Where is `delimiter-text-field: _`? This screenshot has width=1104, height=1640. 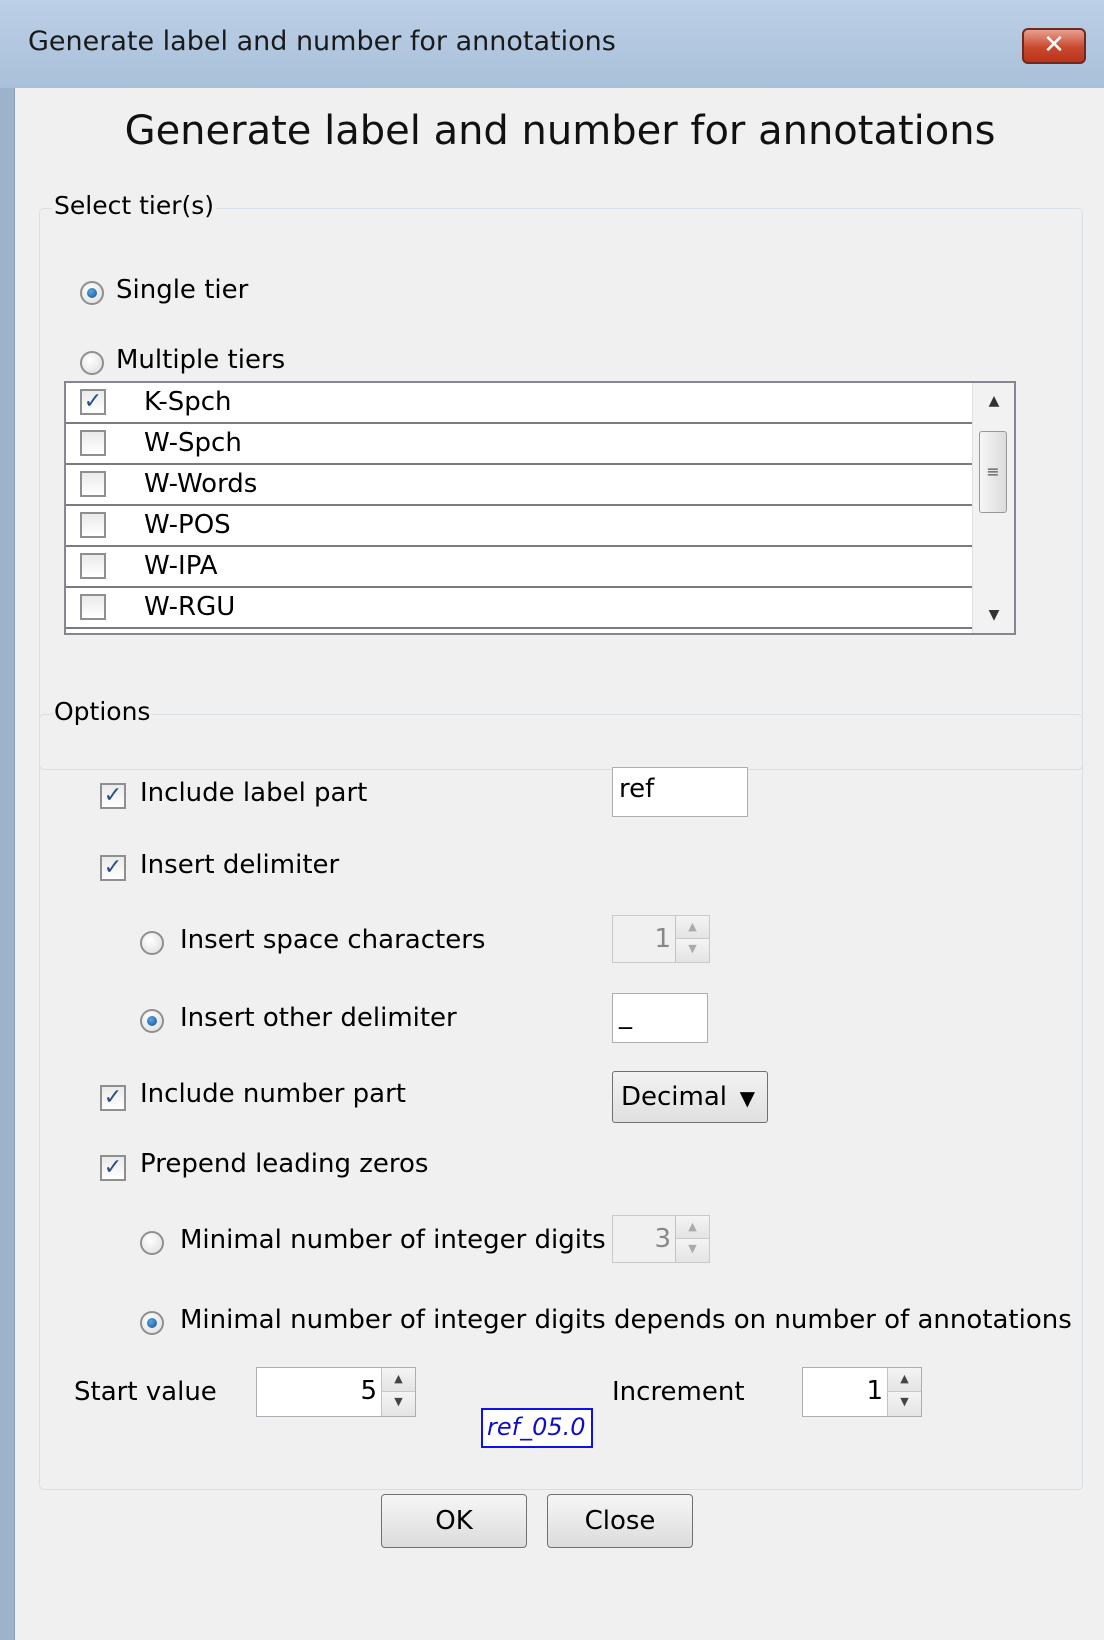
delimiter-text-field: _ is located at coordinates (660, 1018).